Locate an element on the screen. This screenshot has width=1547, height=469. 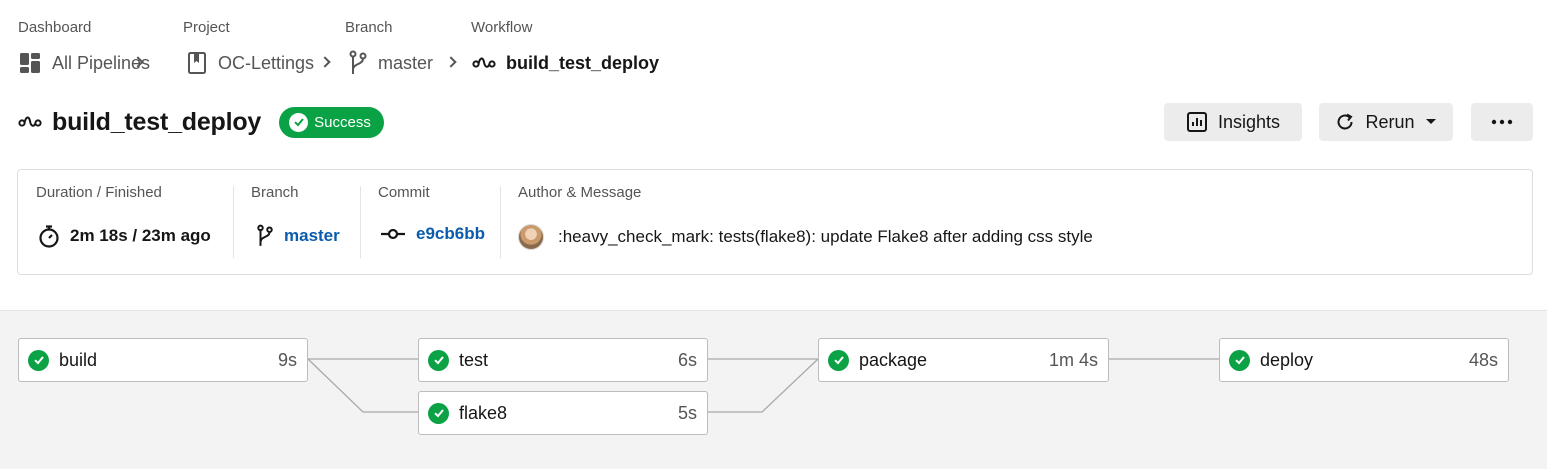
breadcrumb-project: Project is located at coordinates (206, 28).